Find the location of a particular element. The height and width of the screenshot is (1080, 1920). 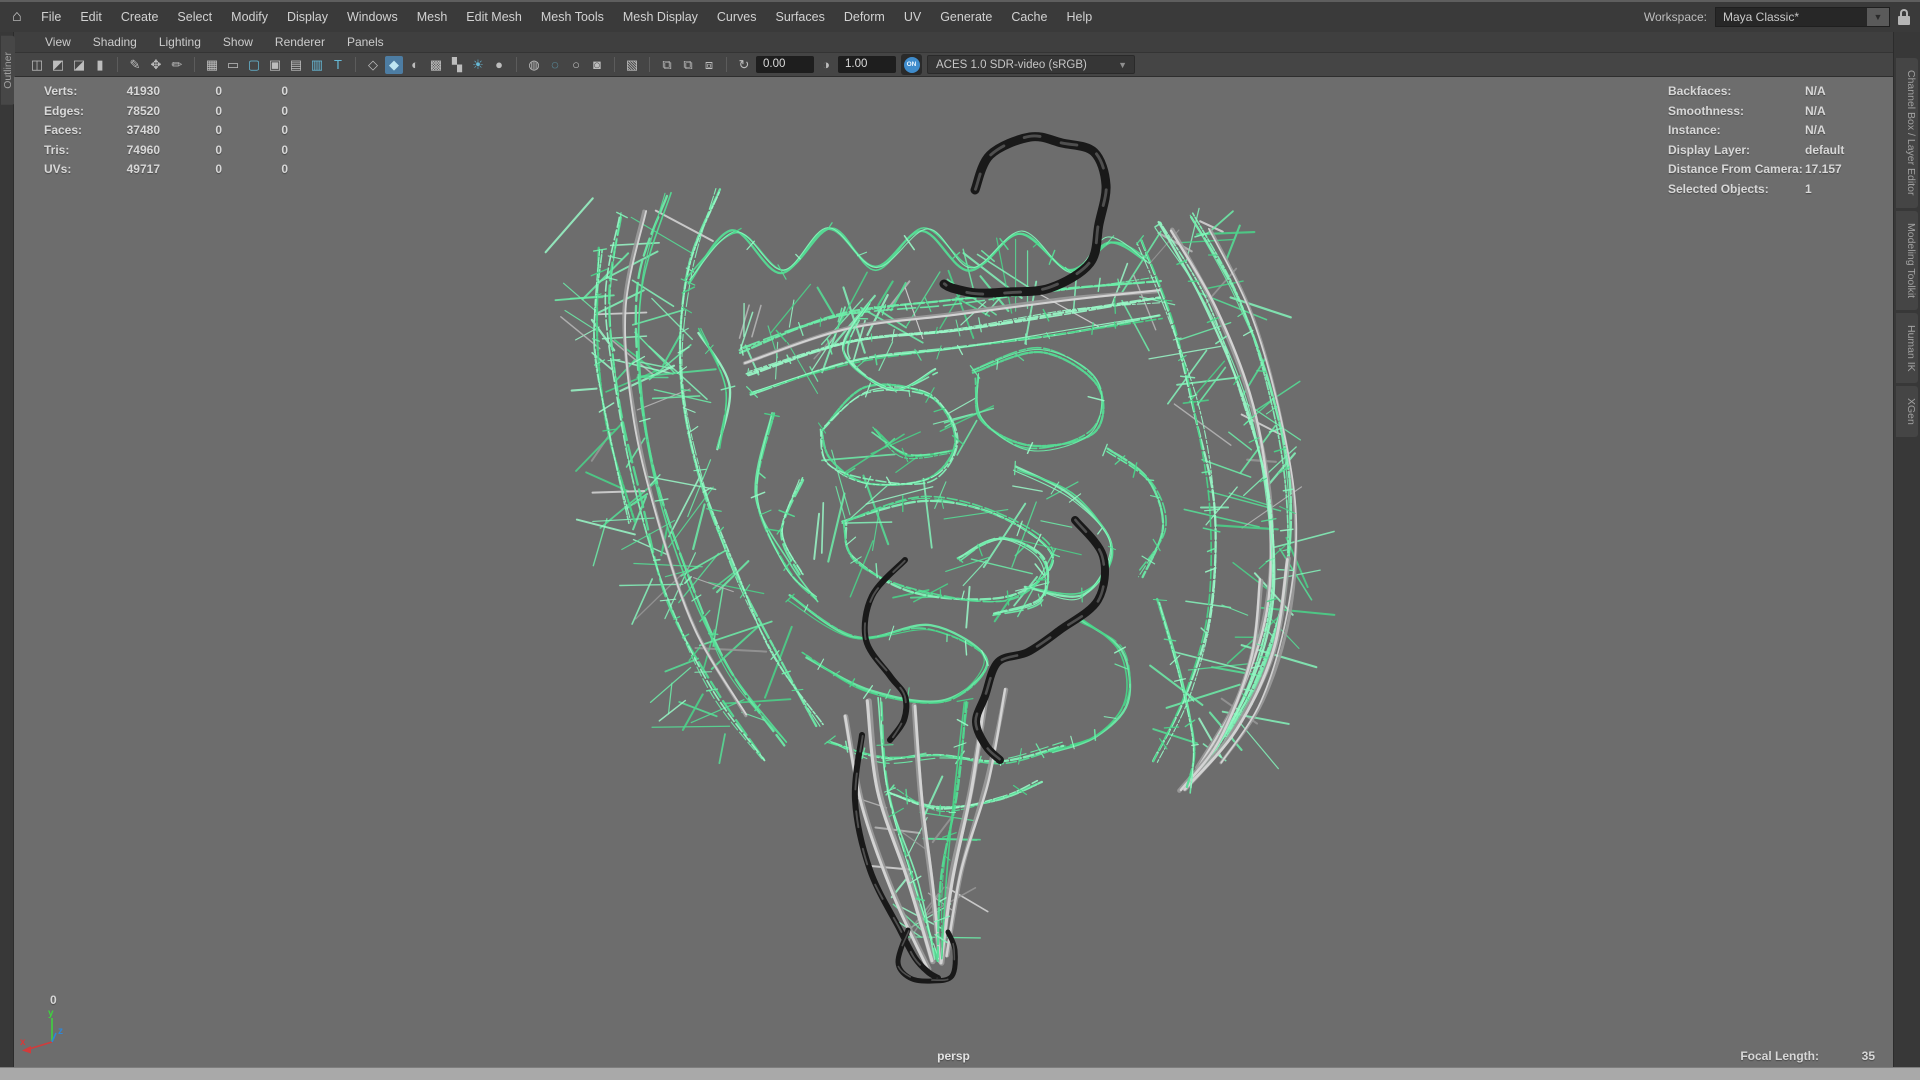

shadows-icon: ● is located at coordinates (499, 65).